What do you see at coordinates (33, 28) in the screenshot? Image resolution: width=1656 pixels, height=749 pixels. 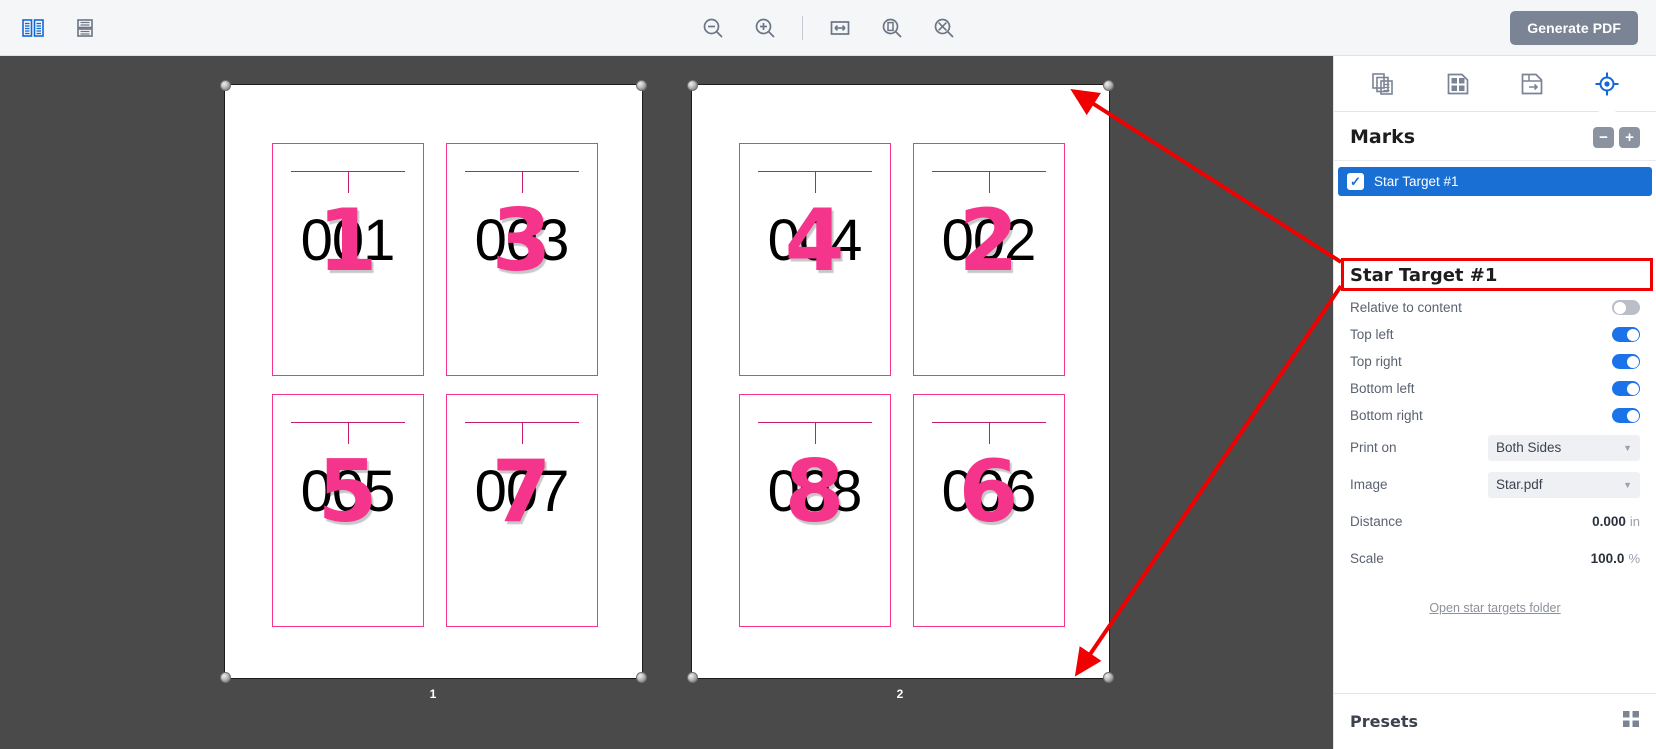 I see `spread-view-icon` at bounding box center [33, 28].